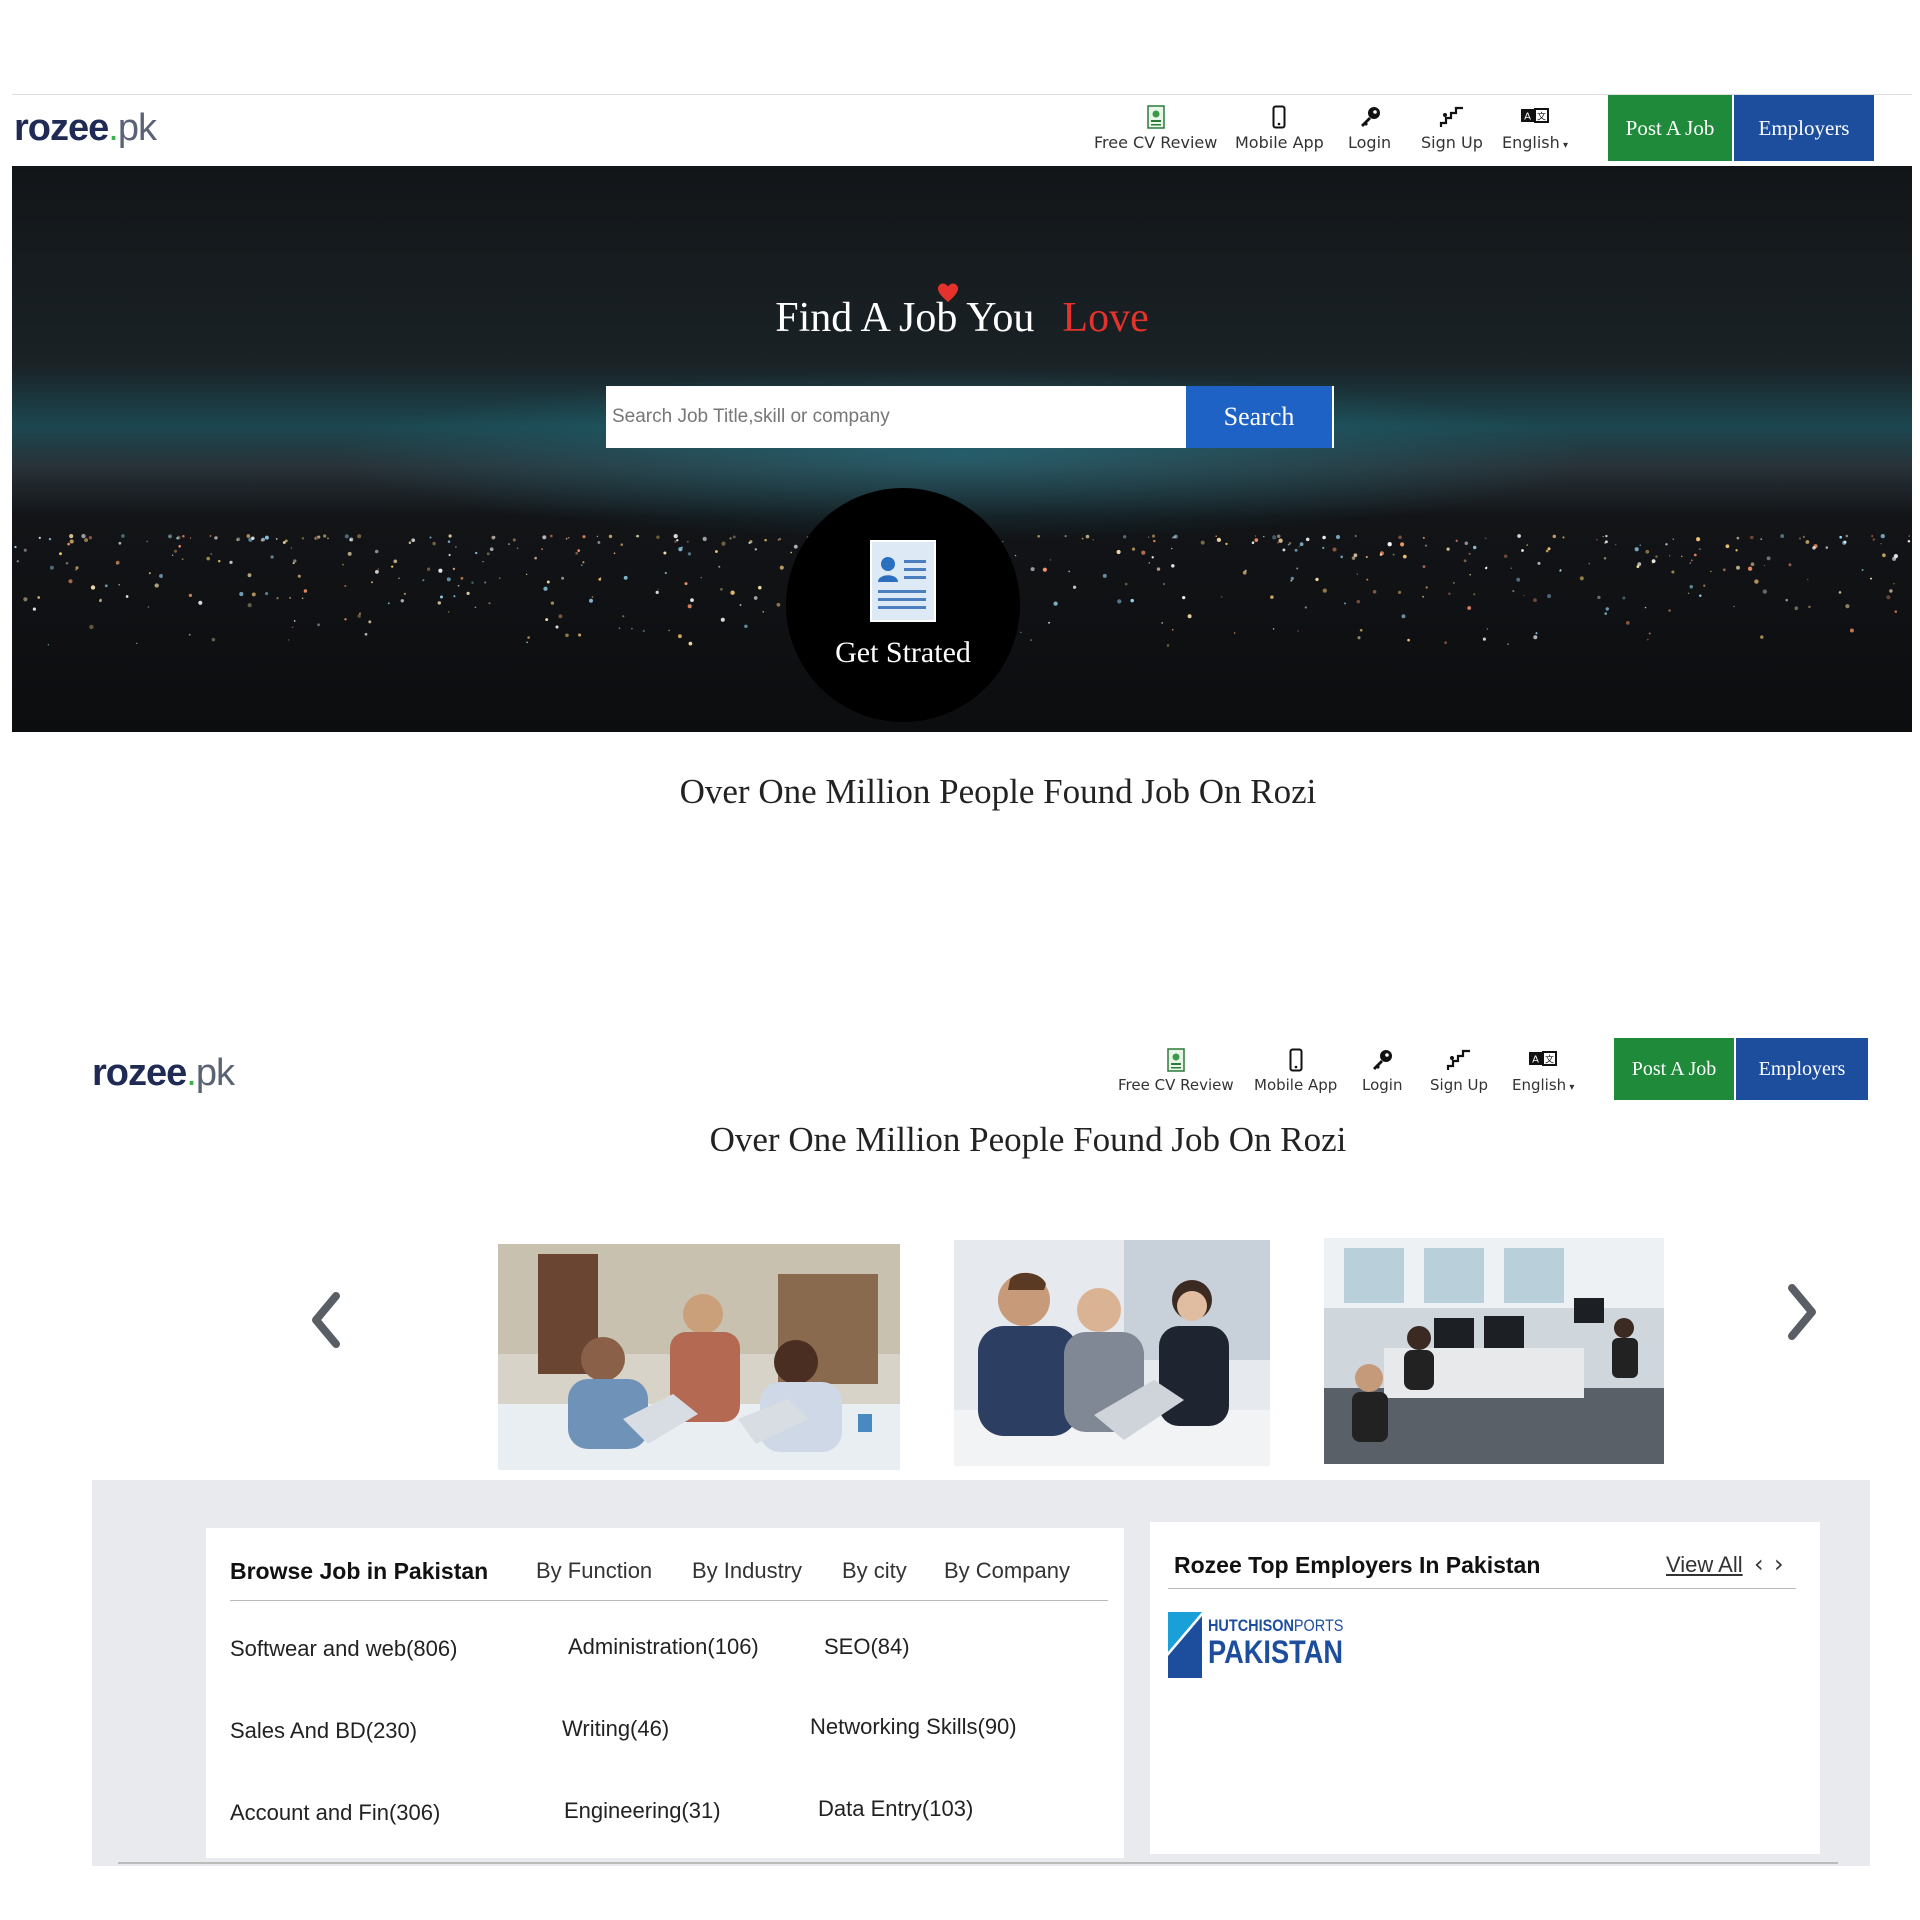 The image size is (1920, 1920). I want to click on hero-title-main: Find A Job You, so click(905, 318).